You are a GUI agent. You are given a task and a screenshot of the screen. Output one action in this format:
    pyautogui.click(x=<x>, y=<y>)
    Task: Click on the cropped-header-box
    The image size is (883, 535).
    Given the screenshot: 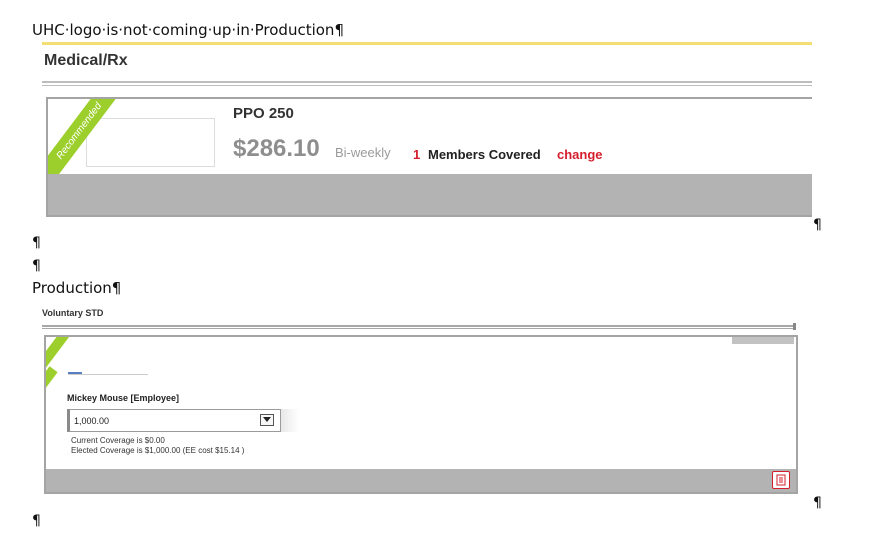 What is the action you would take?
    pyautogui.click(x=763, y=340)
    